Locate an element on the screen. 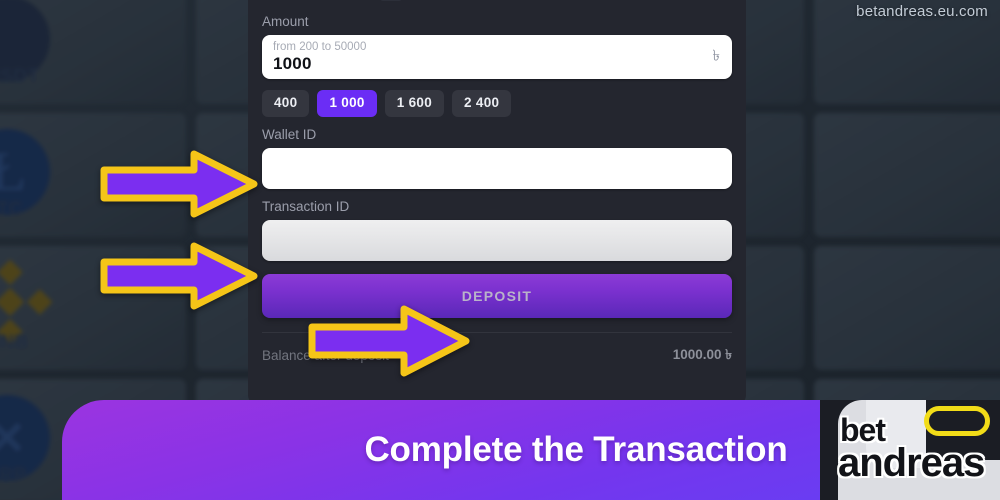 The height and width of the screenshot is (500, 1000). arrow-wallet-id is located at coordinates (179, 184).